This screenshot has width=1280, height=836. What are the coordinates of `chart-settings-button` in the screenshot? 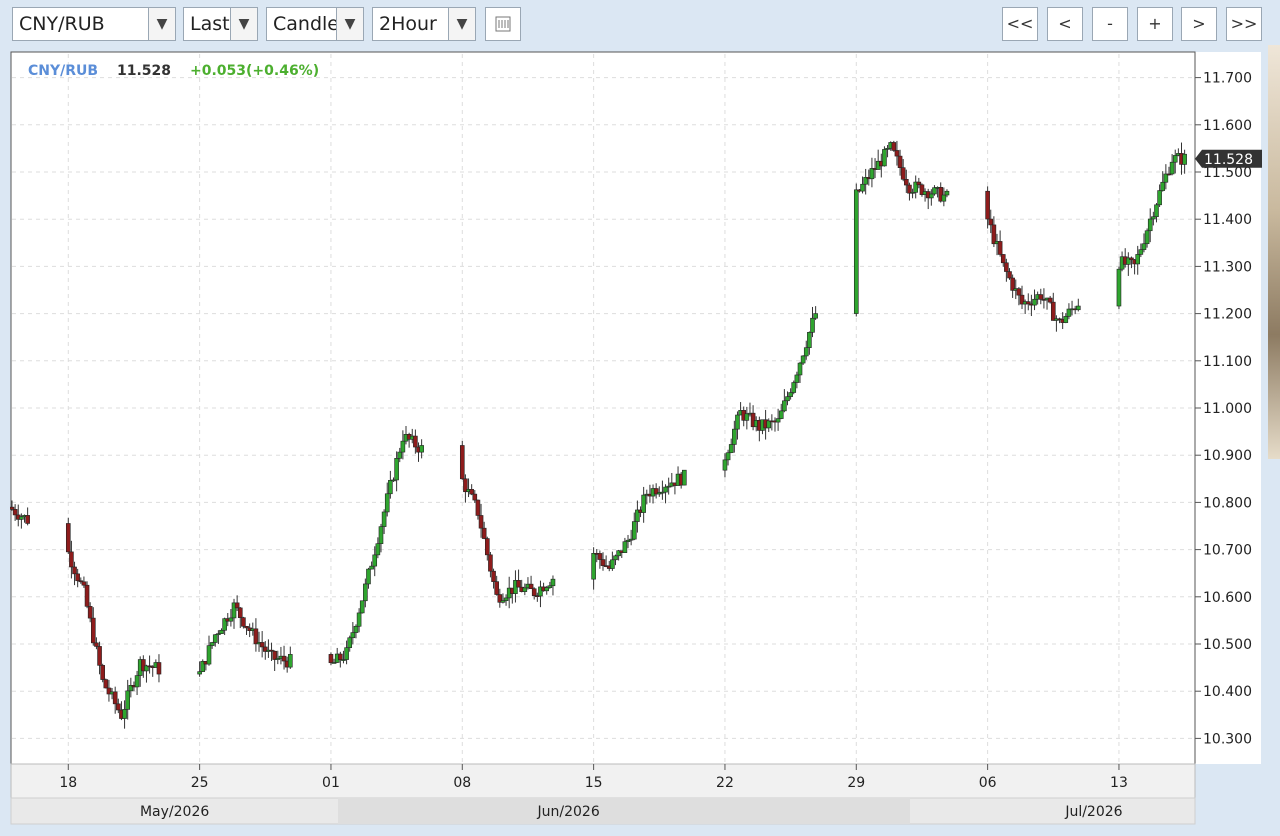 It's located at (503, 24).